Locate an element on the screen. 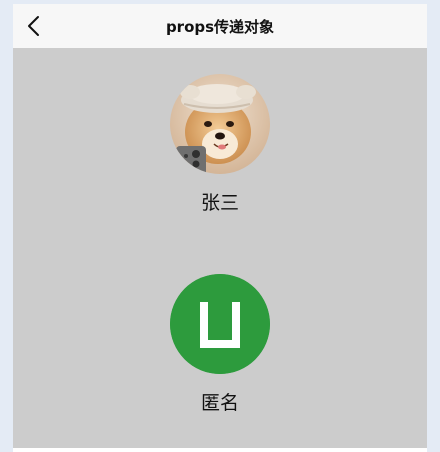  default-avatar-icon is located at coordinates (220, 324).